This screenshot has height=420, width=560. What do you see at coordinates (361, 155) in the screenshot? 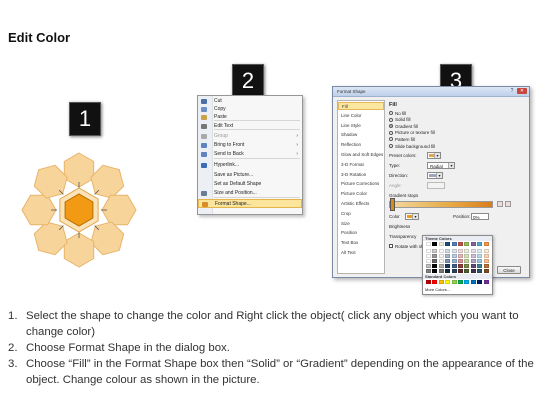
I see `nav-item-glow-and-soft-edges: Glow and Soft Edges` at bounding box center [361, 155].